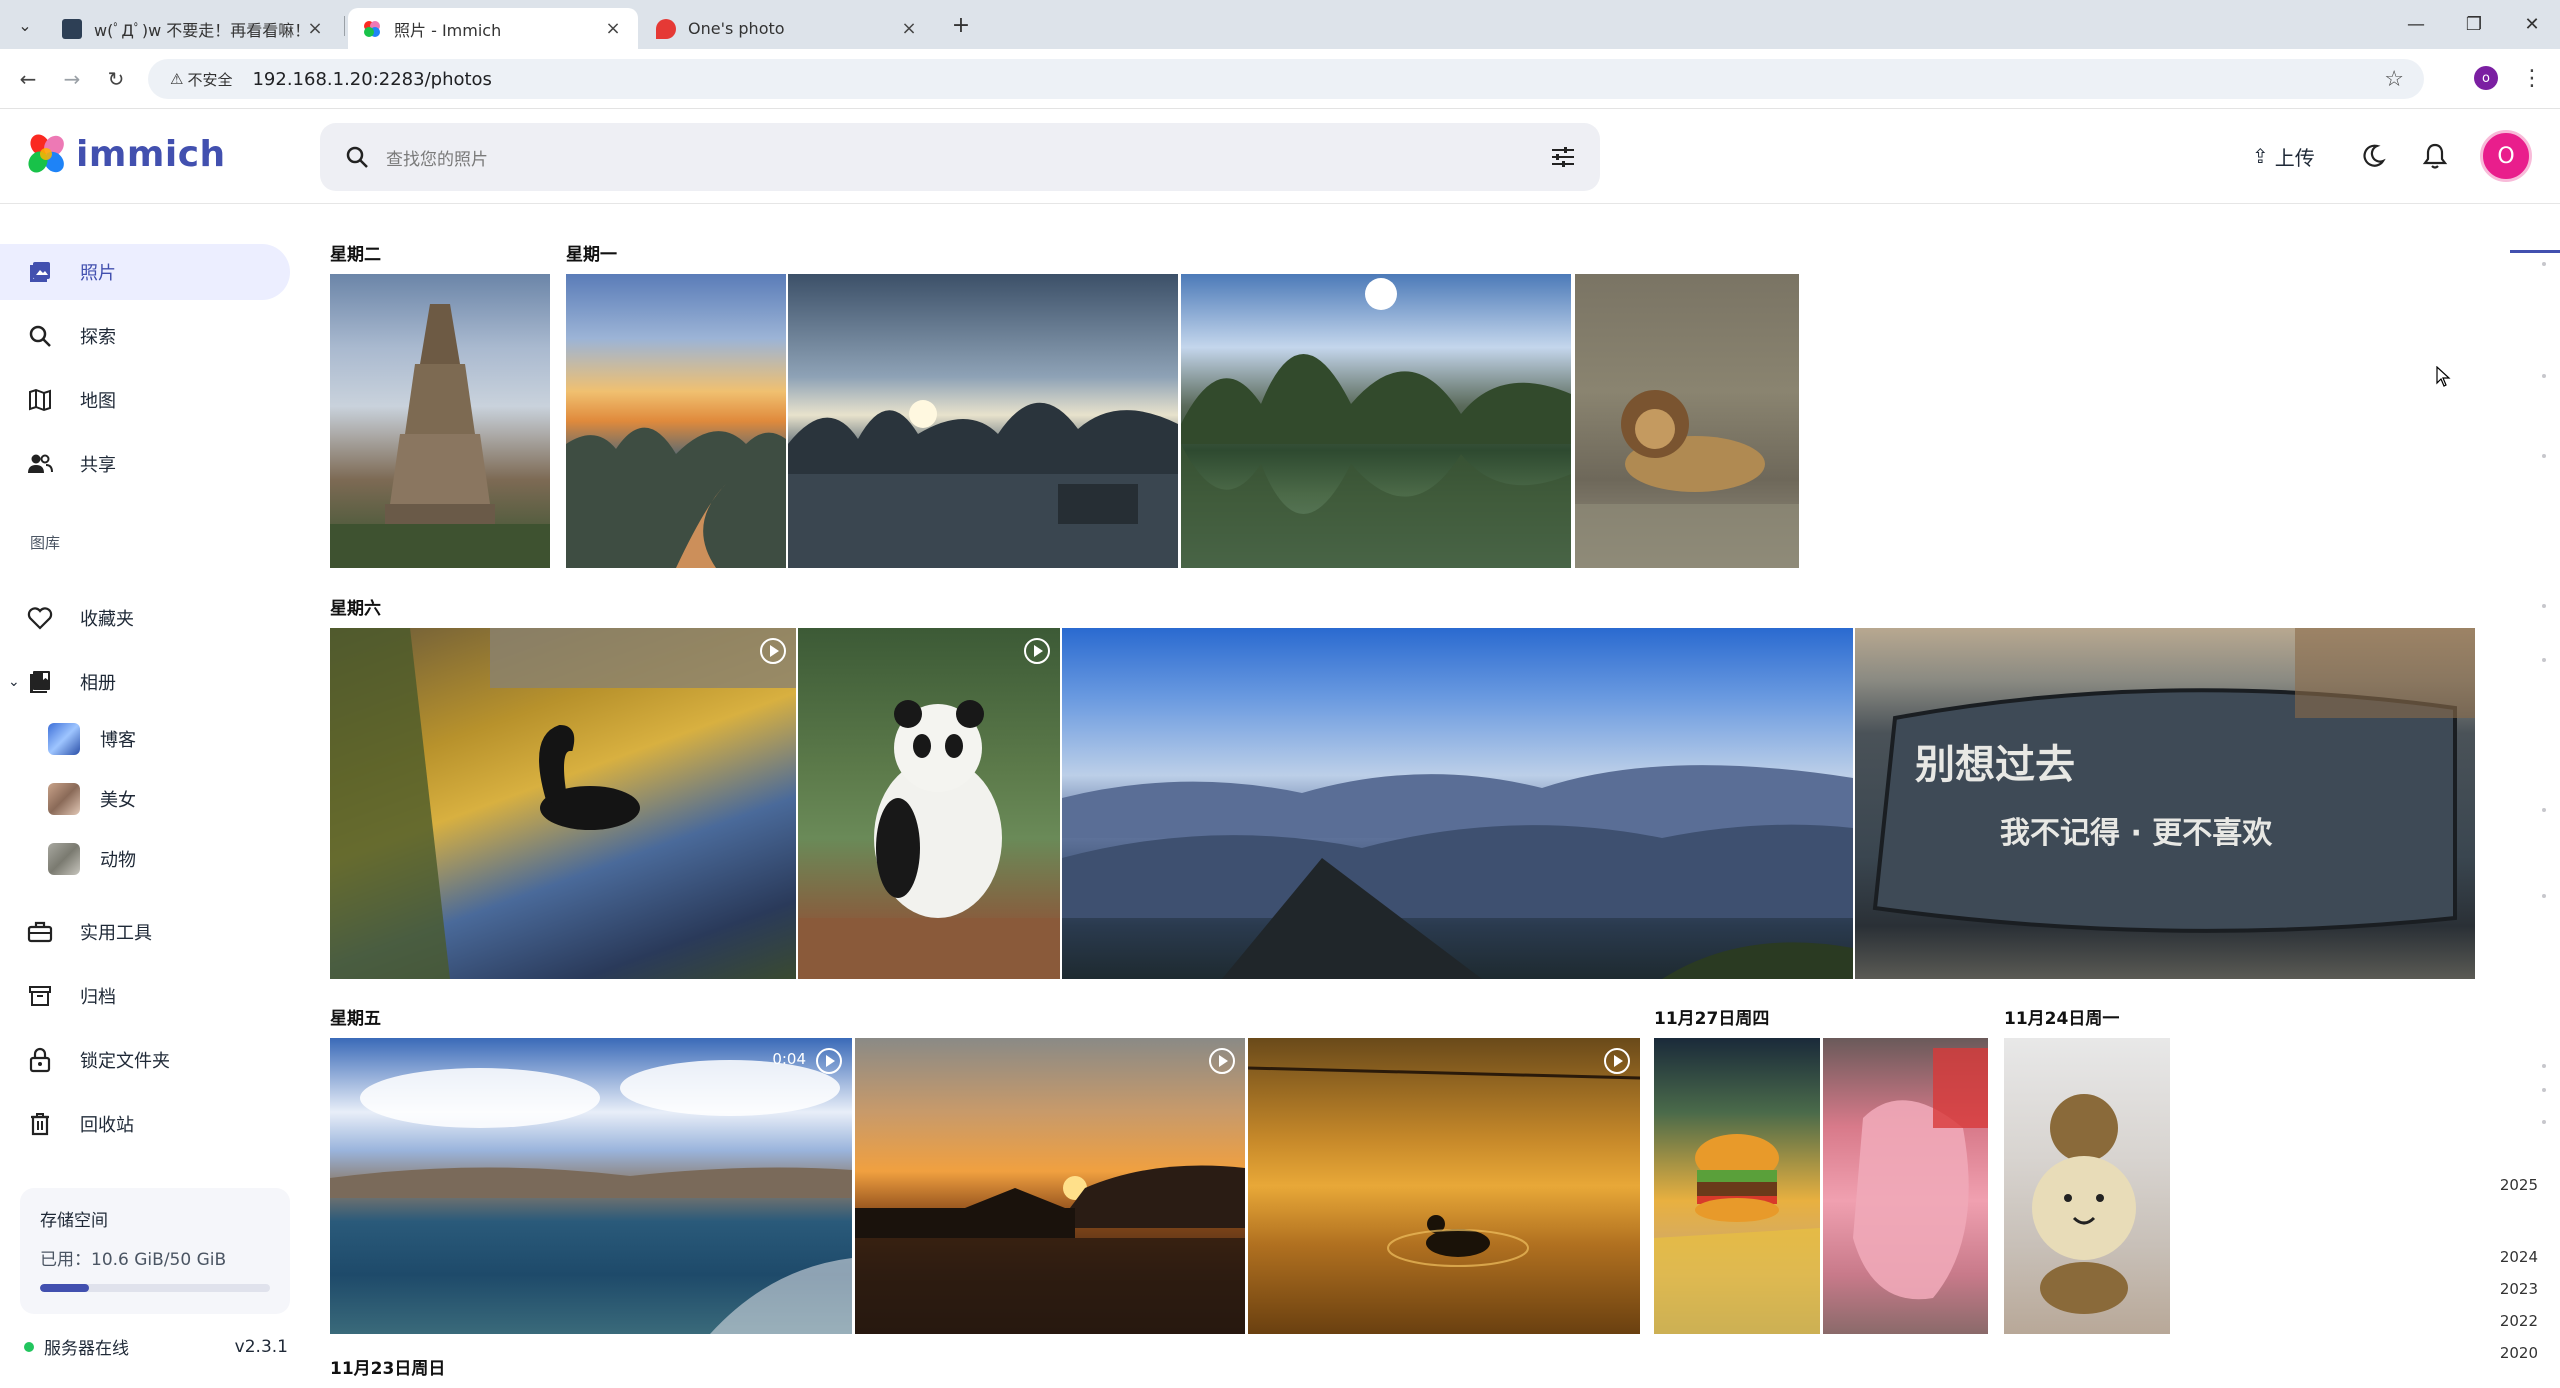  Describe the element at coordinates (372, 79) in the screenshot. I see `url-text: 192.168.1.20:2283/photos` at that location.